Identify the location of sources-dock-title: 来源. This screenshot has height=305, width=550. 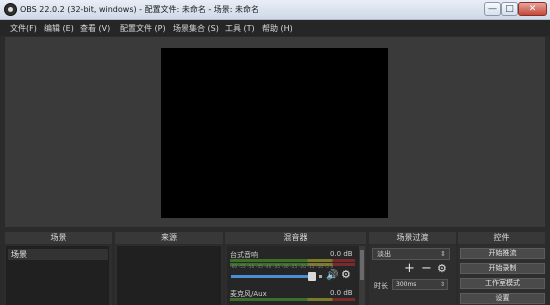
(169, 238).